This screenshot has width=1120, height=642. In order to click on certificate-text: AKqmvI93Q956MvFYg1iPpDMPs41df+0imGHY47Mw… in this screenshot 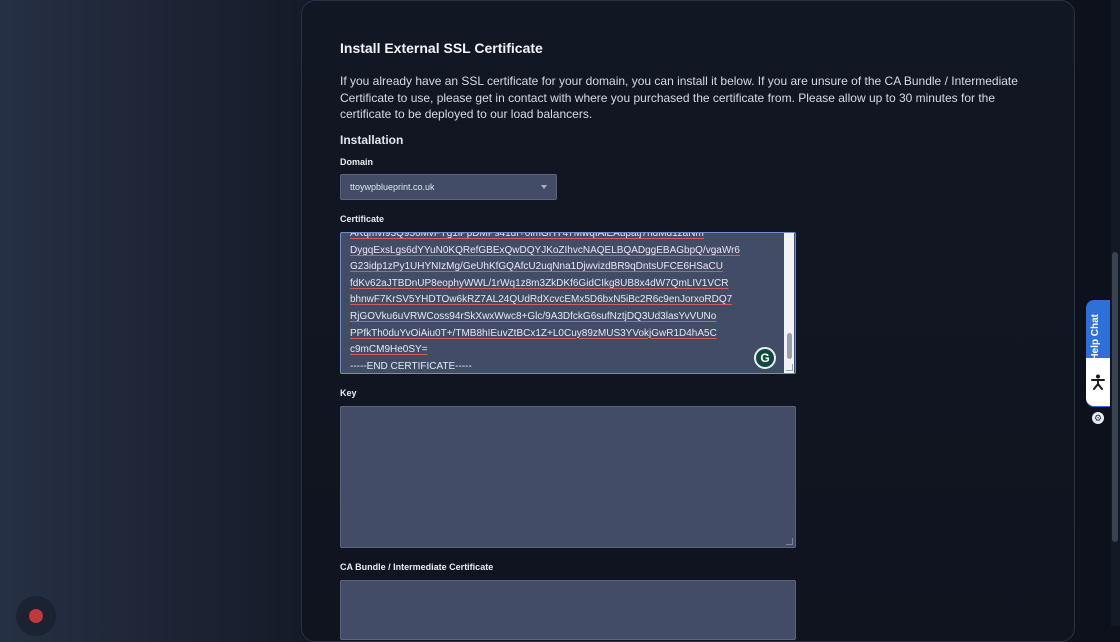, I will do `click(545, 302)`.